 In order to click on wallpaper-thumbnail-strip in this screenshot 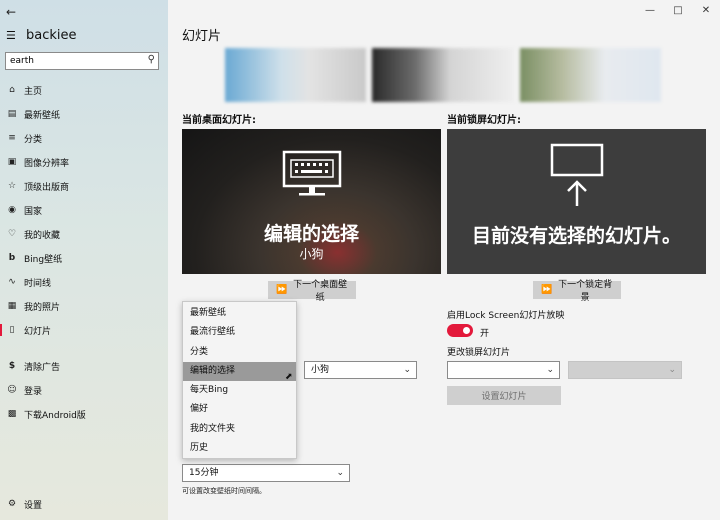, I will do `click(443, 75)`.